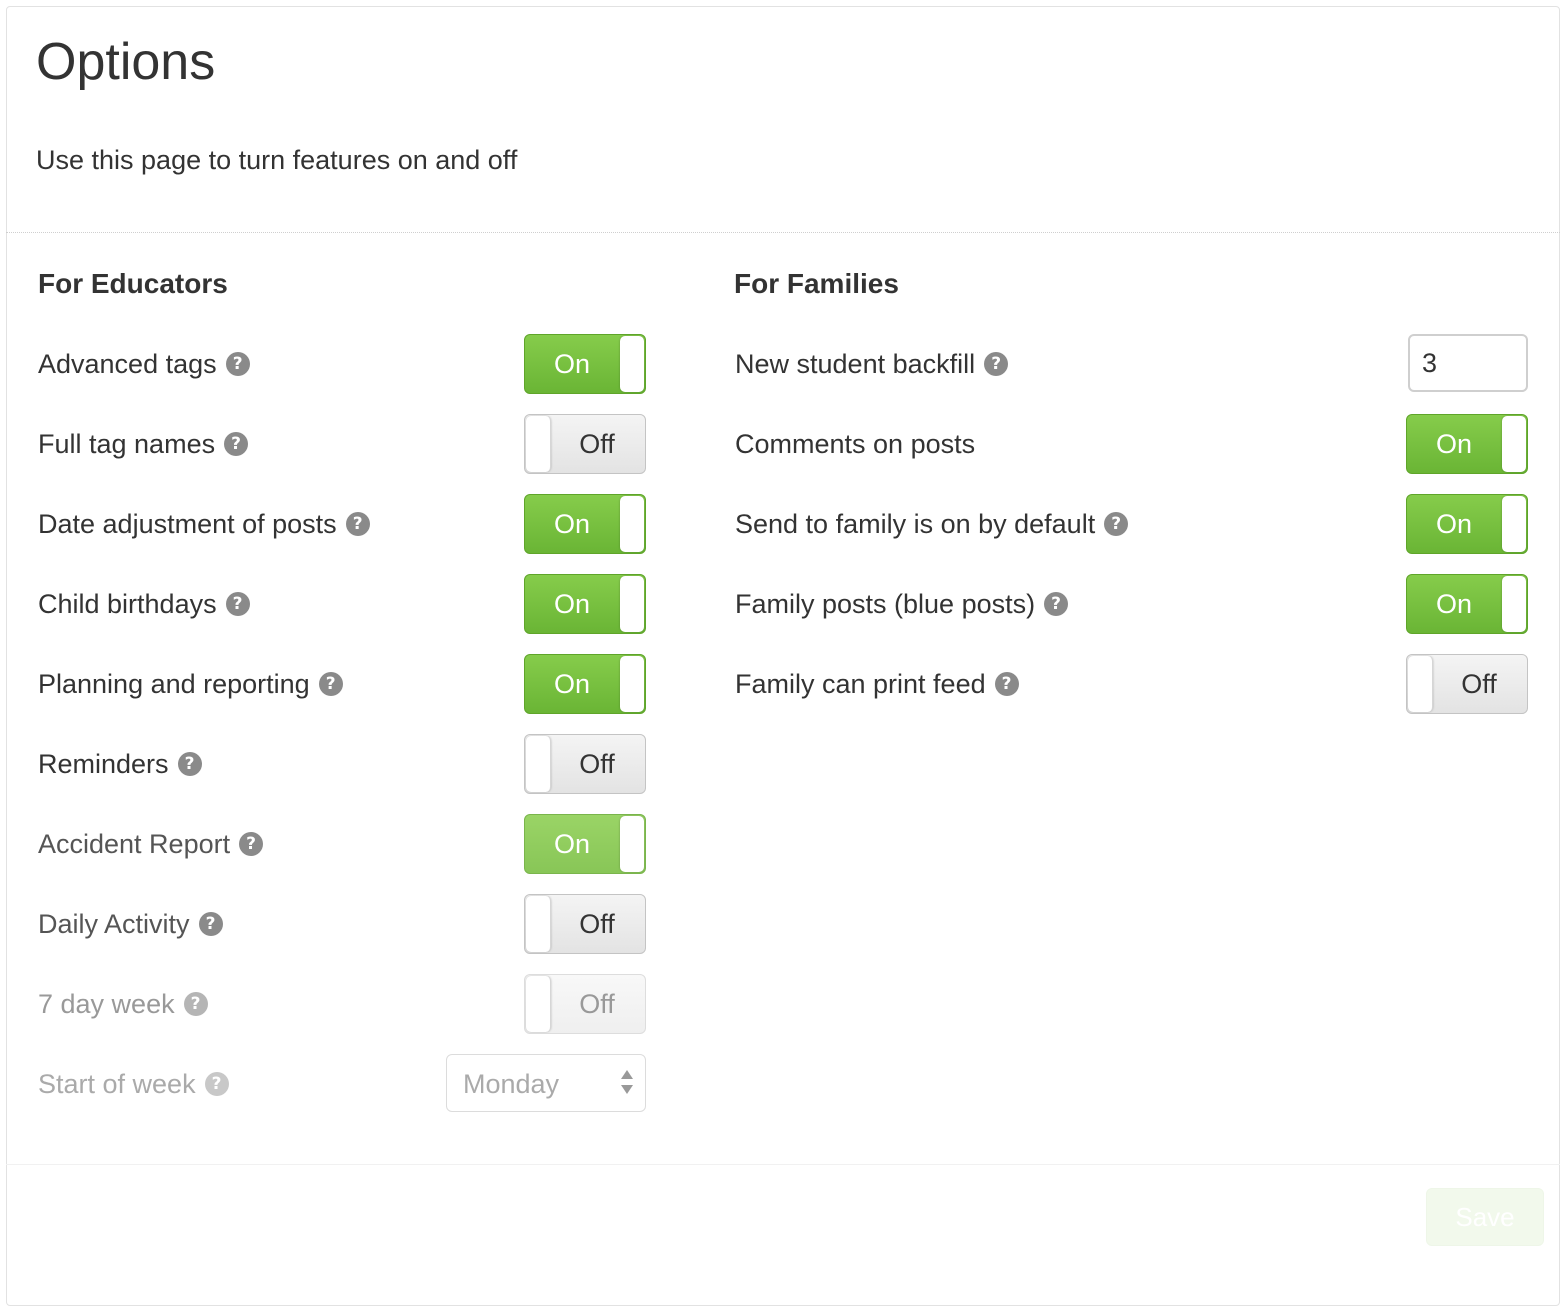  What do you see at coordinates (342, 764) in the screenshot?
I see `option-row-reminders: Reminders ? Off` at bounding box center [342, 764].